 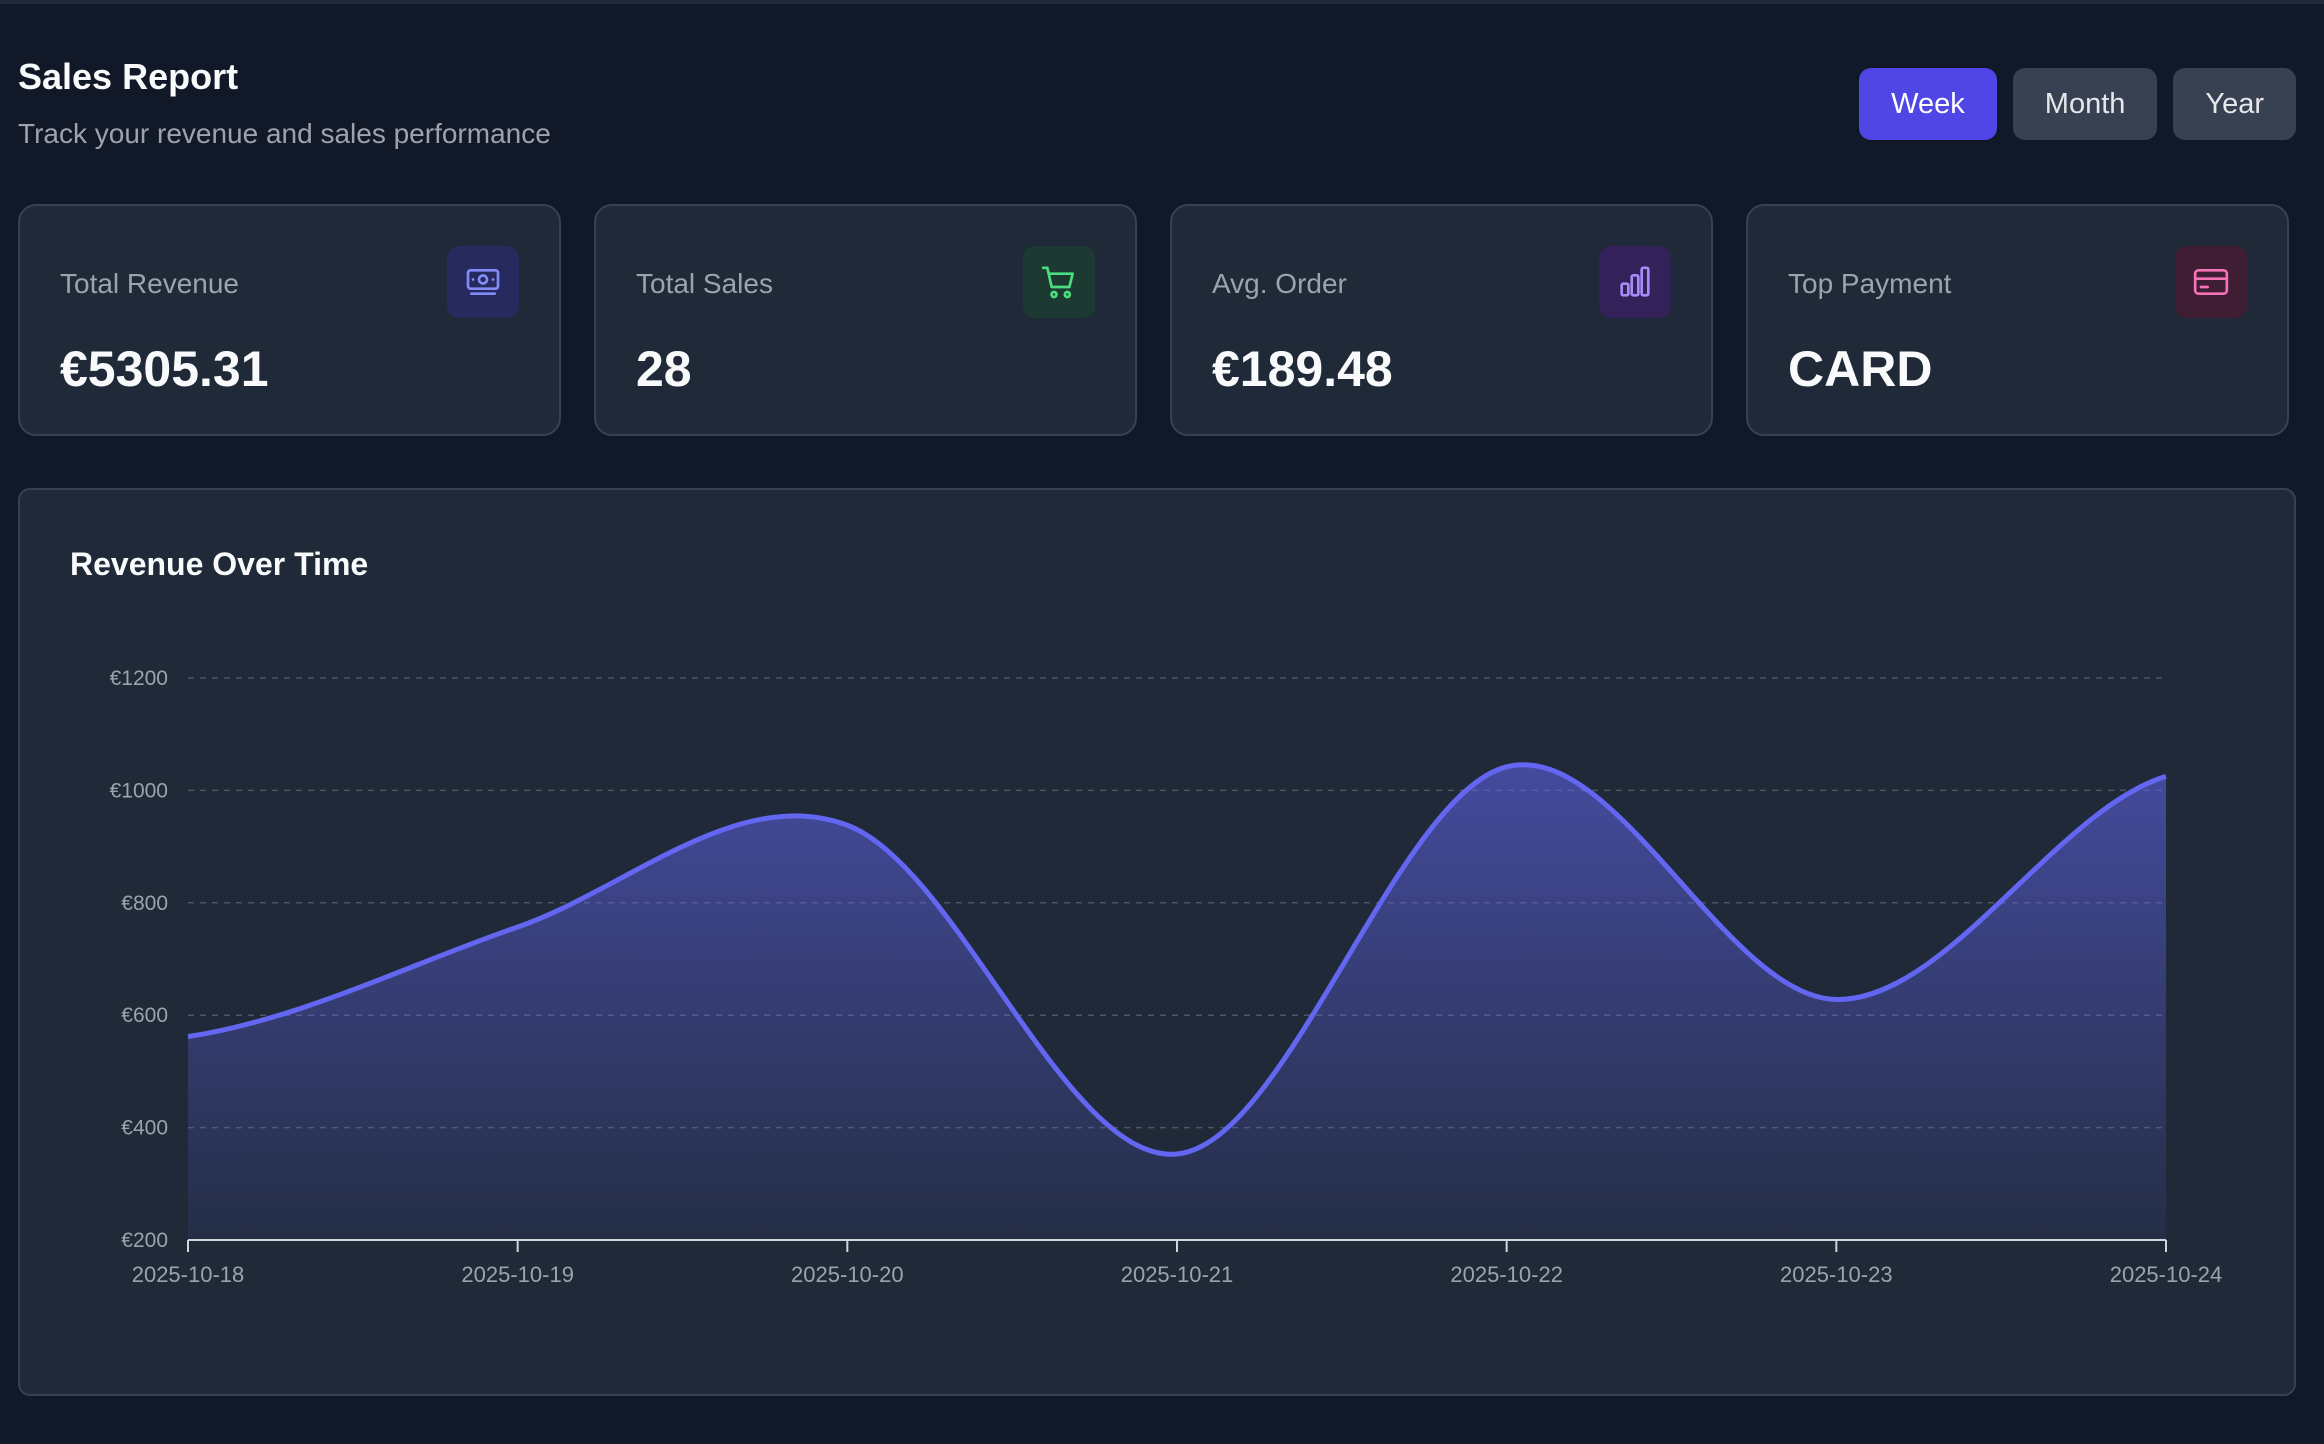 I want to click on y-tick-label: €400, so click(x=144, y=1128).